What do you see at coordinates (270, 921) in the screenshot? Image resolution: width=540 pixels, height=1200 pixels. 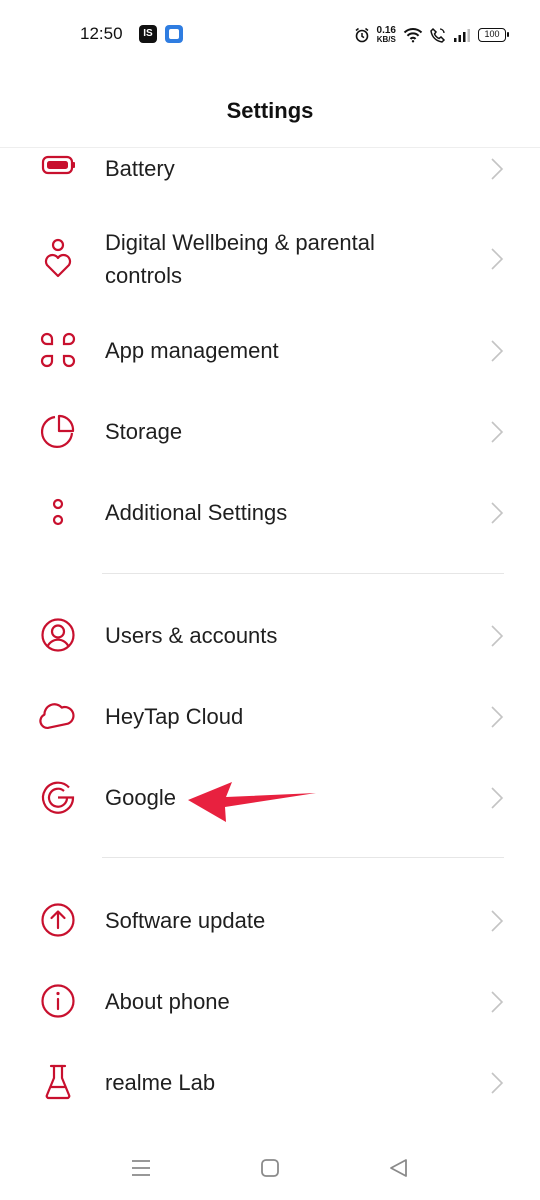 I see `settings-item-software-update: Software update` at bounding box center [270, 921].